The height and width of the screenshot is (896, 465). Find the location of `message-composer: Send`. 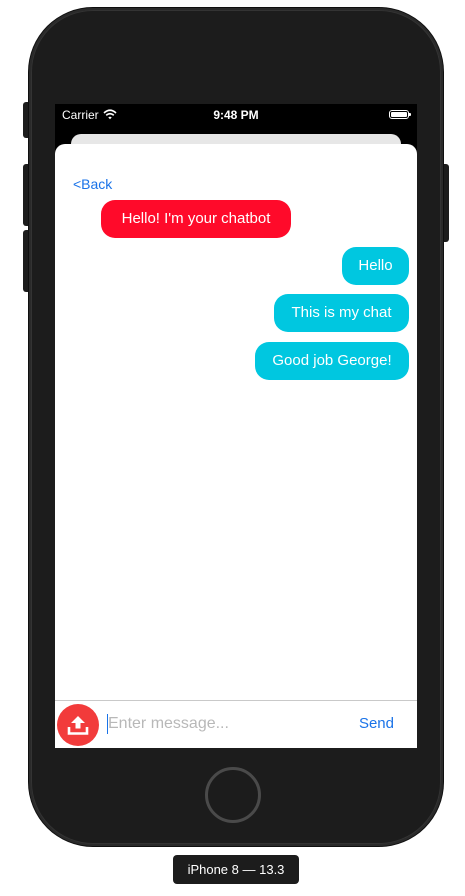

message-composer: Send is located at coordinates (236, 724).